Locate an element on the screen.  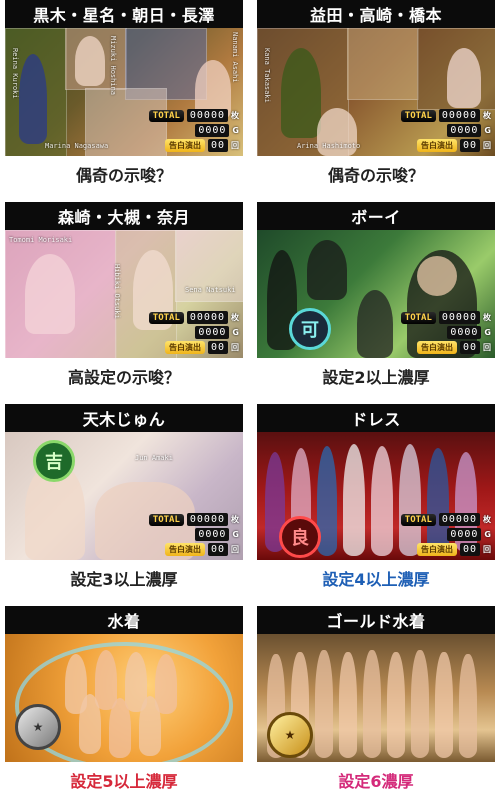
card-boy: ボーイ 可 TOTAL 00000 枚 0000 G 告白演出 00 回 設定2以上濃厚 is located at coordinates (376, 298).